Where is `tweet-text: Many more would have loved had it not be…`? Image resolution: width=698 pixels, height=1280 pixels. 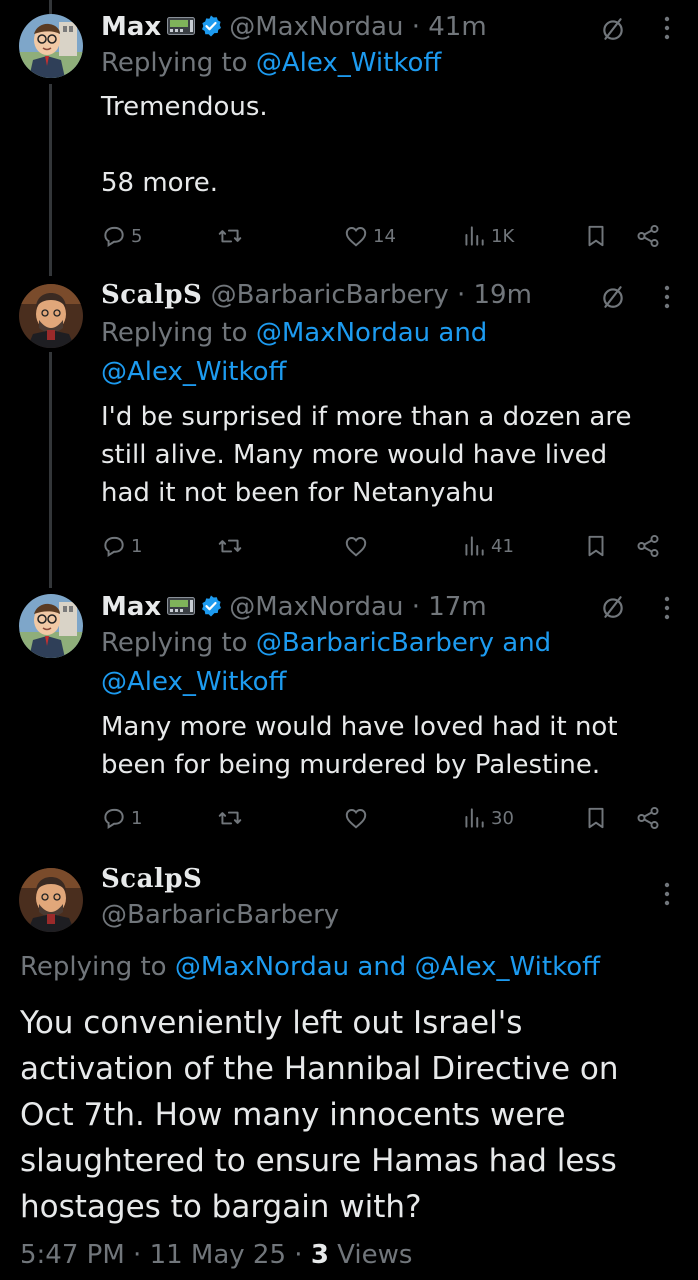 tweet-text: Many more would have loved had it not be… is located at coordinates (363, 746).